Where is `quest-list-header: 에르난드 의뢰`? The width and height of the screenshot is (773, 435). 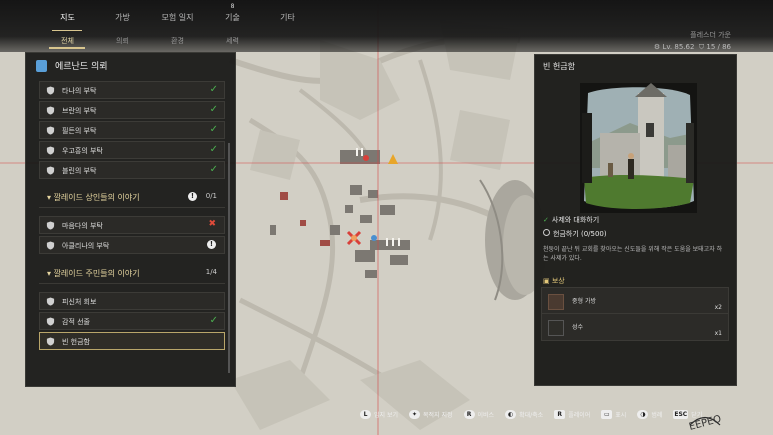 quest-list-header: 에르난드 의뢰 is located at coordinates (72, 65).